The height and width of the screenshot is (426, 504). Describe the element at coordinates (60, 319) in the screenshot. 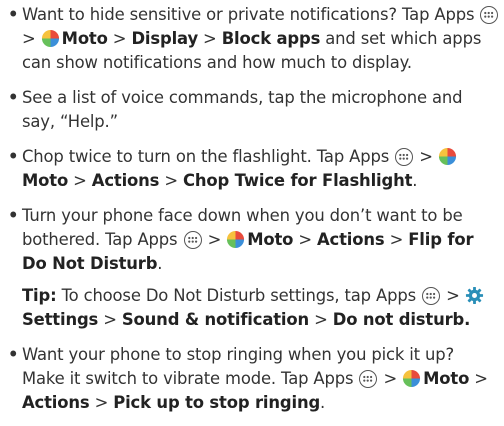

I see `settings-link: Settings` at that location.